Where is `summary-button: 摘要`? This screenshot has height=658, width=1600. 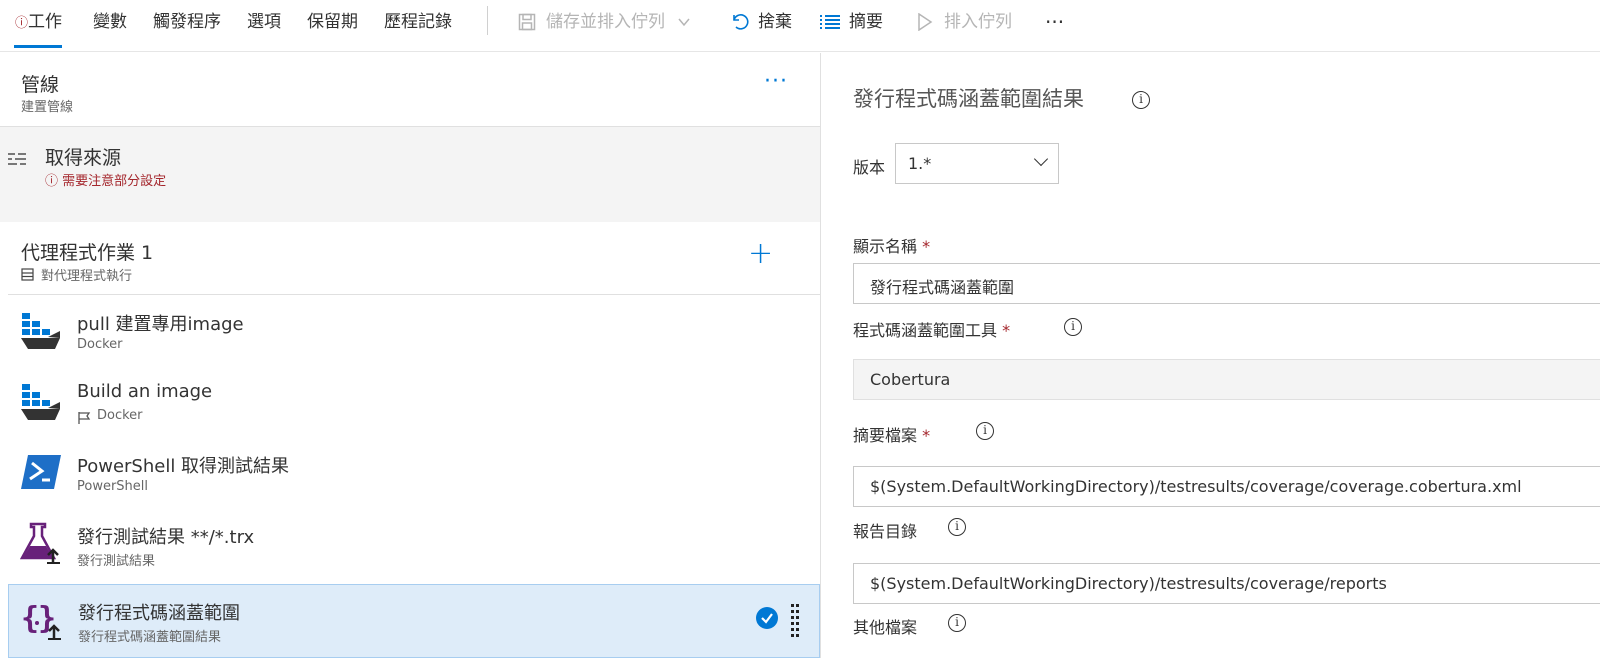 summary-button: 摘要 is located at coordinates (851, 22).